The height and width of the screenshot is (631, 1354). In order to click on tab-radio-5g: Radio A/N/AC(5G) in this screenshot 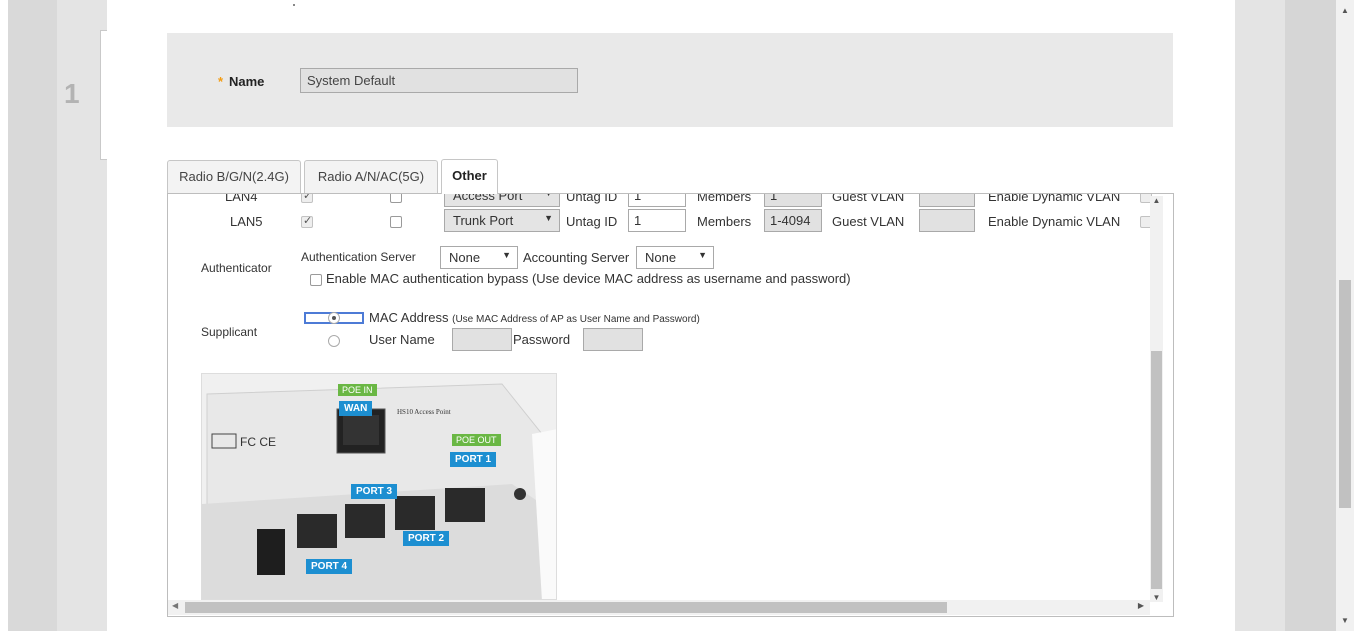, I will do `click(371, 177)`.